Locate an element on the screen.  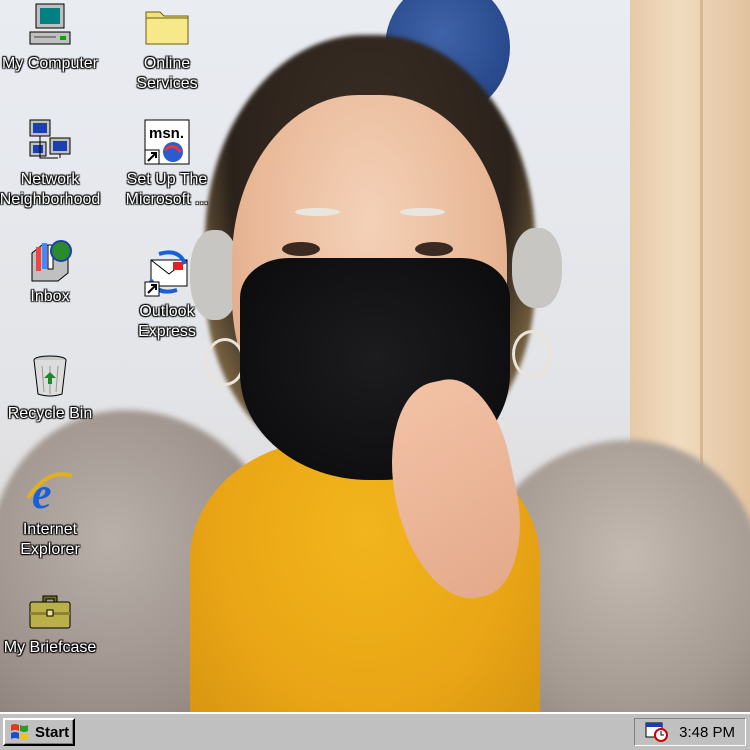
clock: 3:48 PM is located at coordinates (707, 732).